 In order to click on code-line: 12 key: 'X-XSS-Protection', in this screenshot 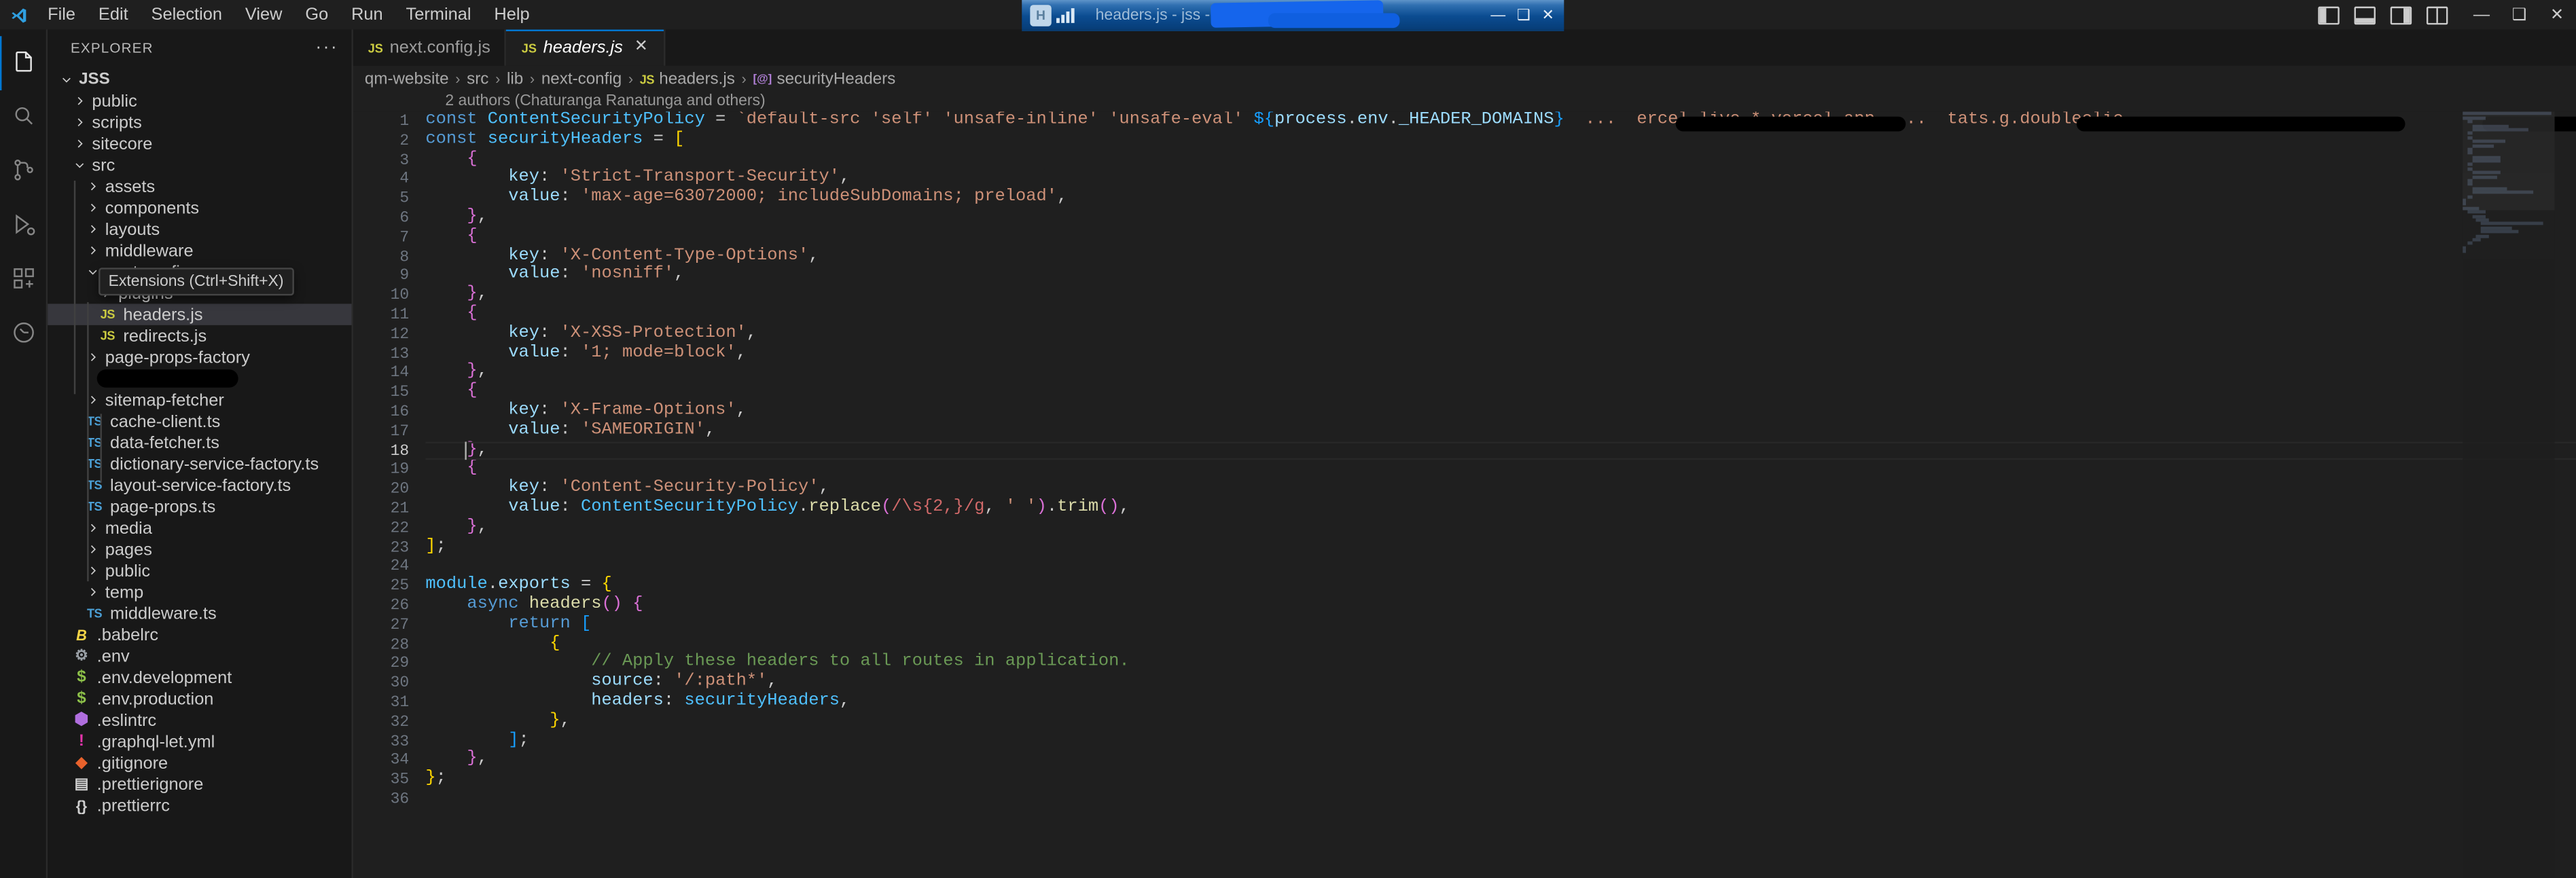, I will do `click(1464, 333)`.